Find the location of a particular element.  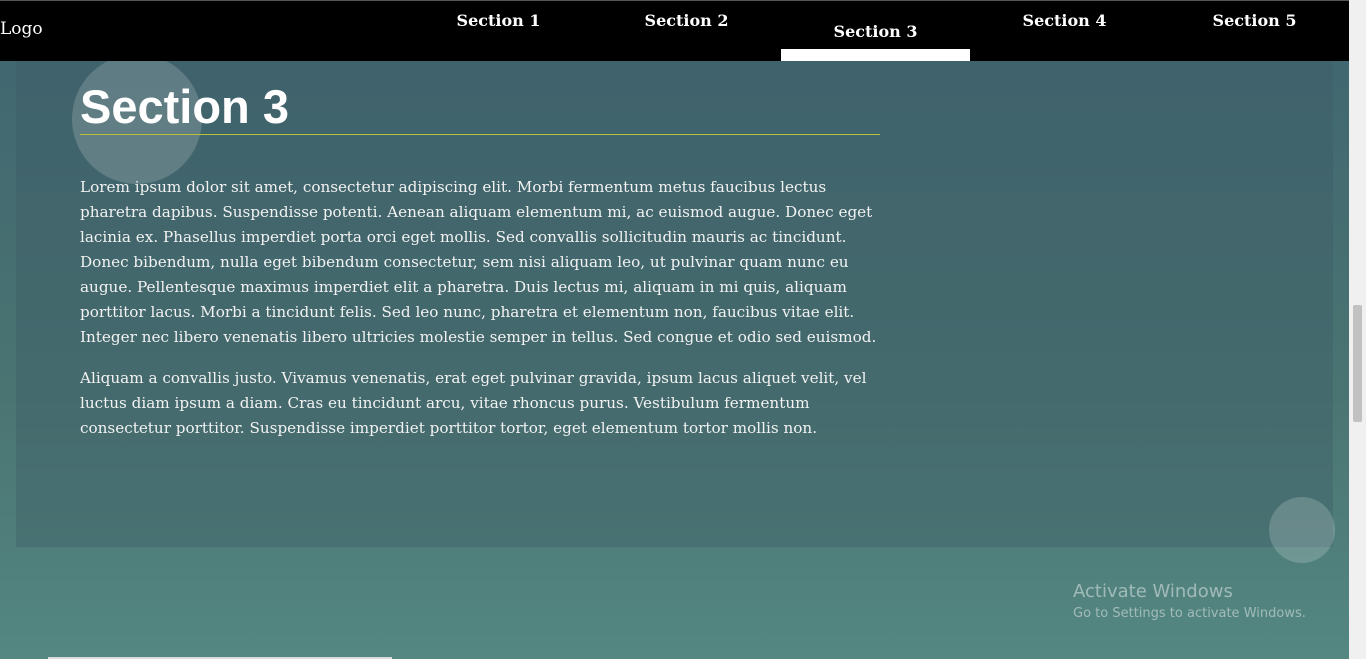

watermark-subtitle: Go to Settings to activate Windows. is located at coordinates (1189, 613).